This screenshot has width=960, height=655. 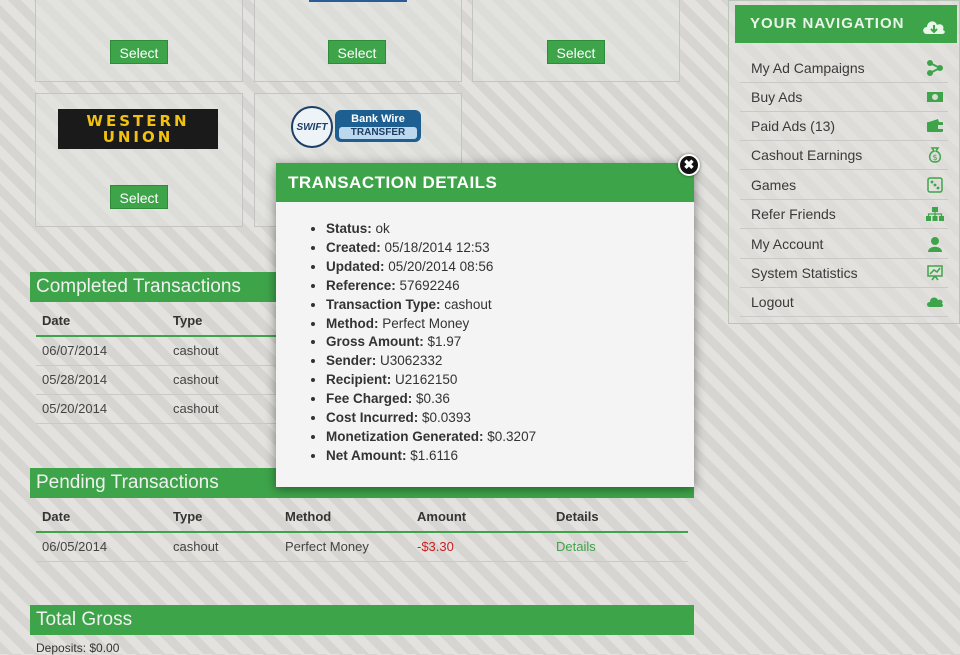 What do you see at coordinates (359, 380) in the screenshot?
I see `detail-label: Recipient:` at bounding box center [359, 380].